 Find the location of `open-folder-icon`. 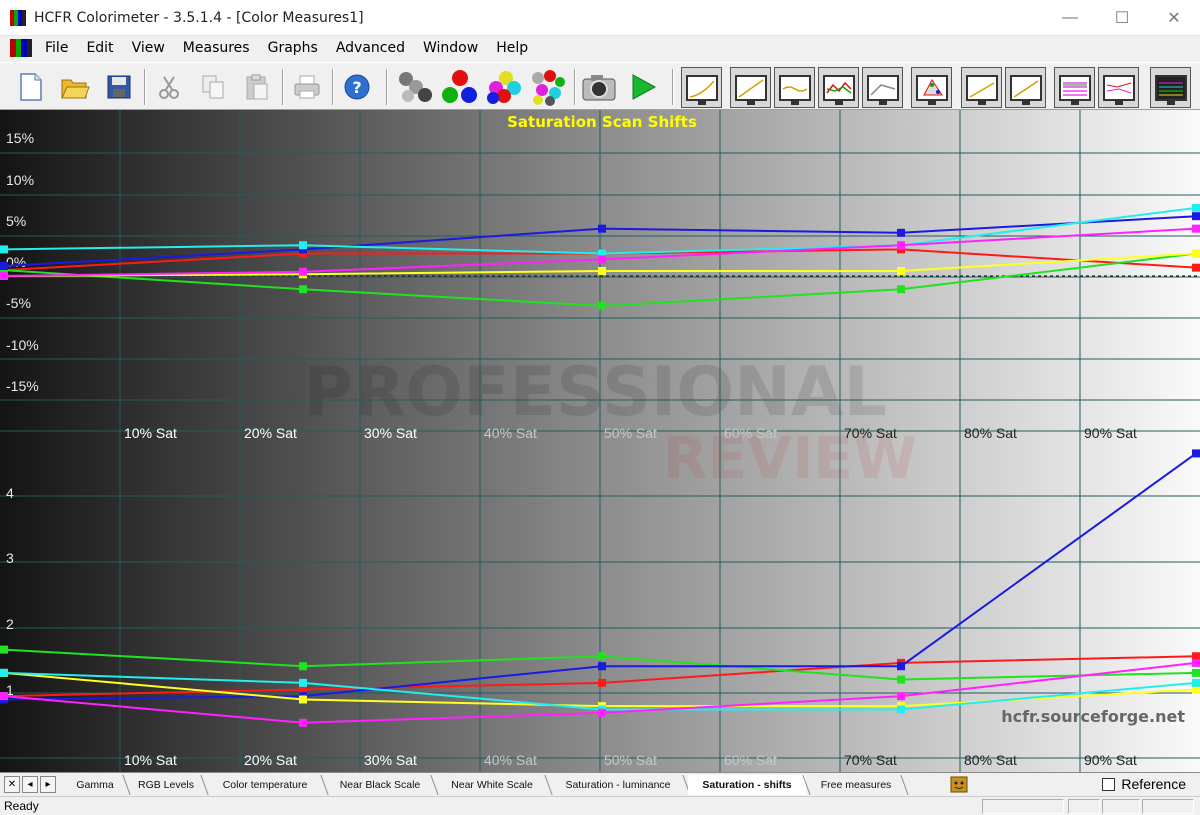

open-folder-icon is located at coordinates (75, 87).